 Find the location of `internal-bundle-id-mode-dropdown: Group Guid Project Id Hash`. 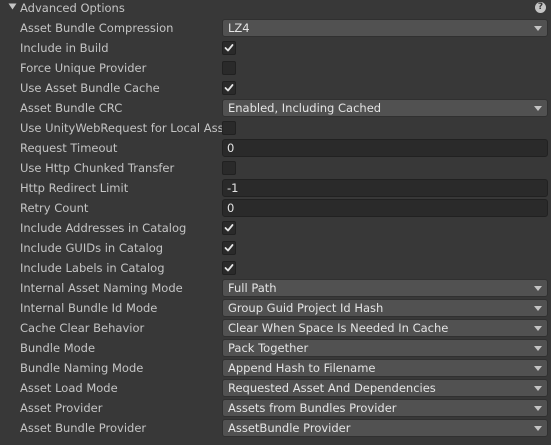

internal-bundle-id-mode-dropdown: Group Guid Project Id Hash is located at coordinates (385, 308).